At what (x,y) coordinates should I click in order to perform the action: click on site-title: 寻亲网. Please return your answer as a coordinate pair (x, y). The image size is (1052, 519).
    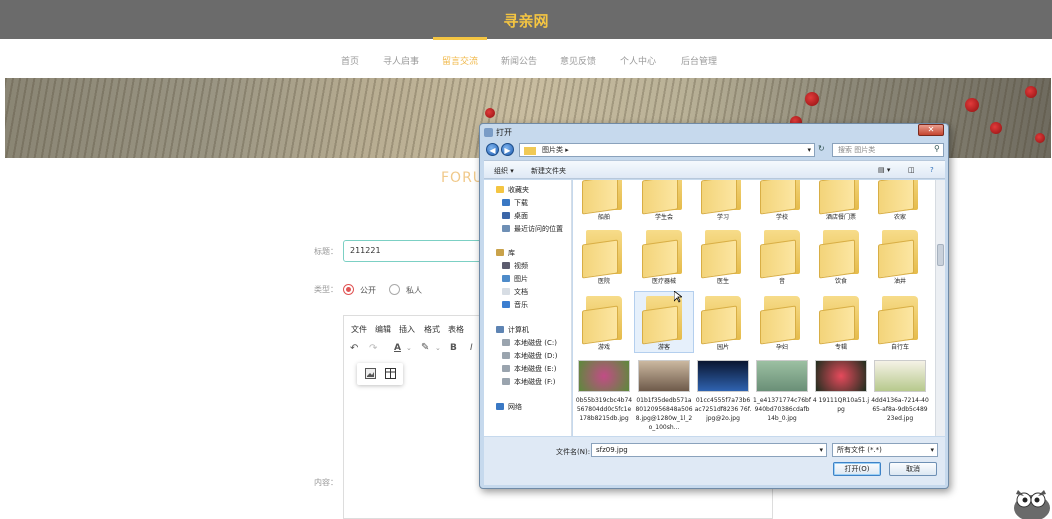
    Looking at the image, I should click on (526, 20).